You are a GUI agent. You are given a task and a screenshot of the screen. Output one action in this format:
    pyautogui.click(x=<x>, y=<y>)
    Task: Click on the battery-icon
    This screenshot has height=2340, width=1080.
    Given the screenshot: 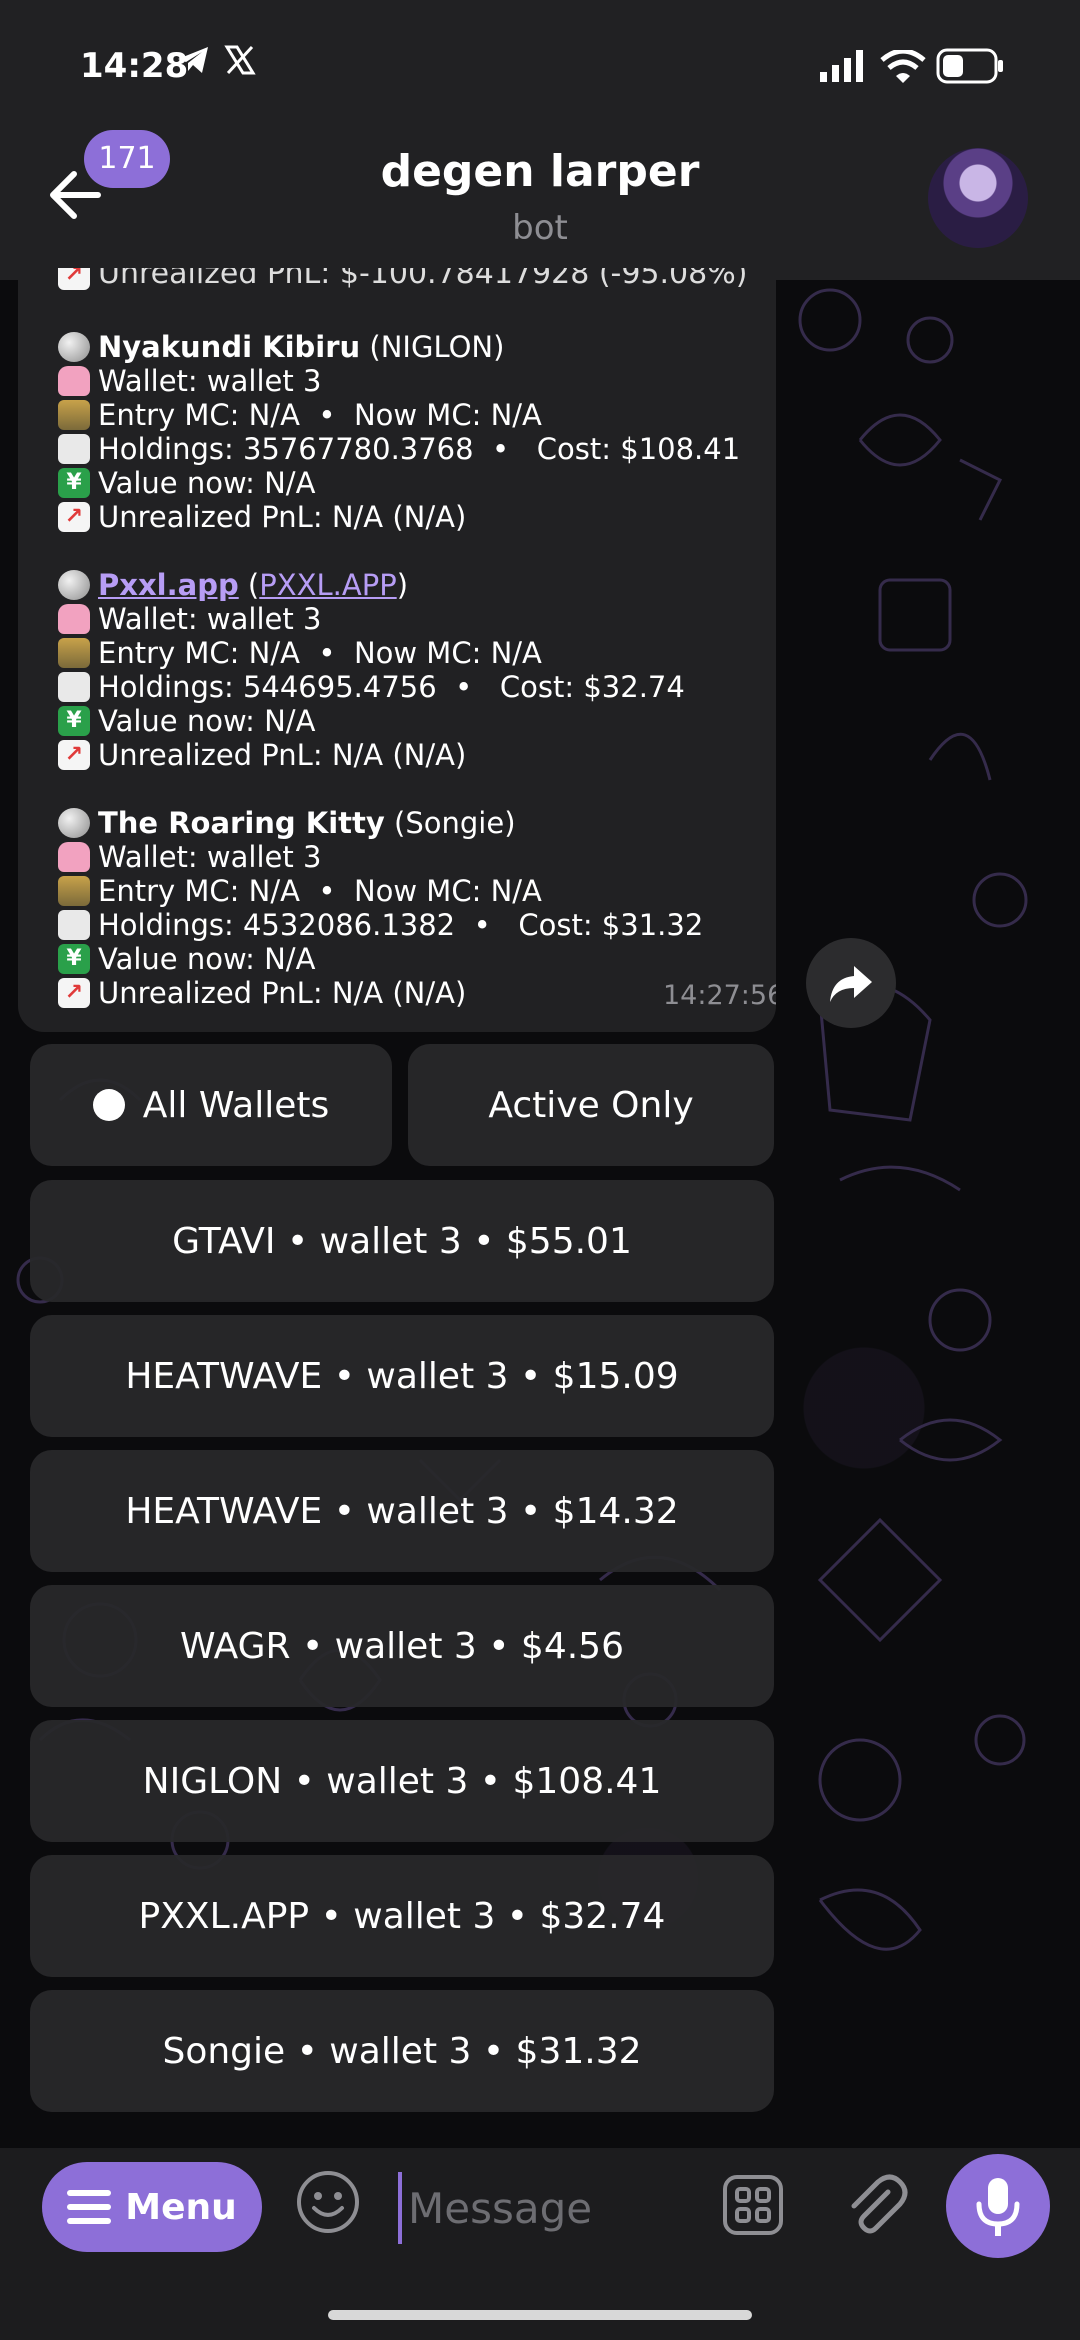 What is the action you would take?
    pyautogui.click(x=970, y=68)
    